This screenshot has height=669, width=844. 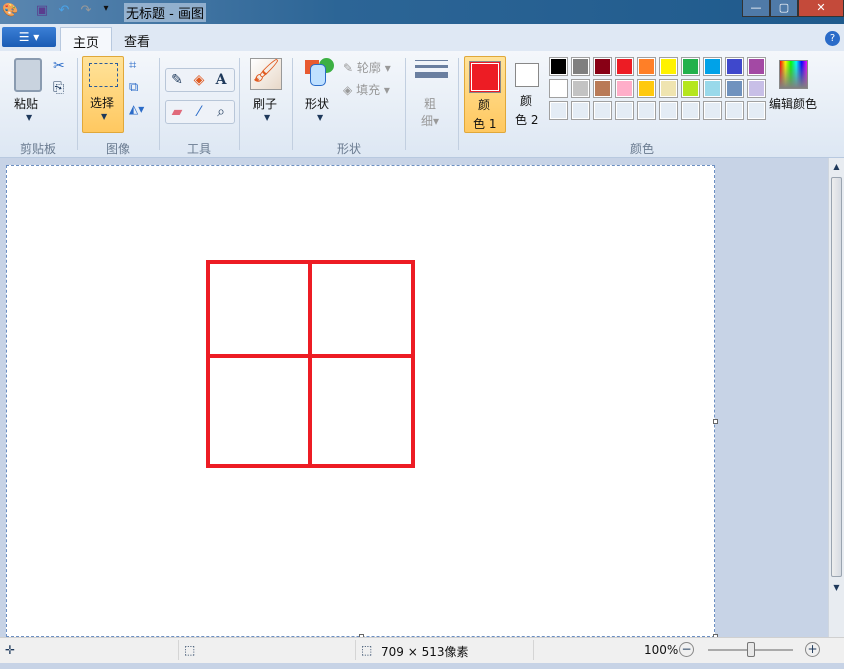 I want to click on eraser-icon: ▰, so click(x=177, y=112).